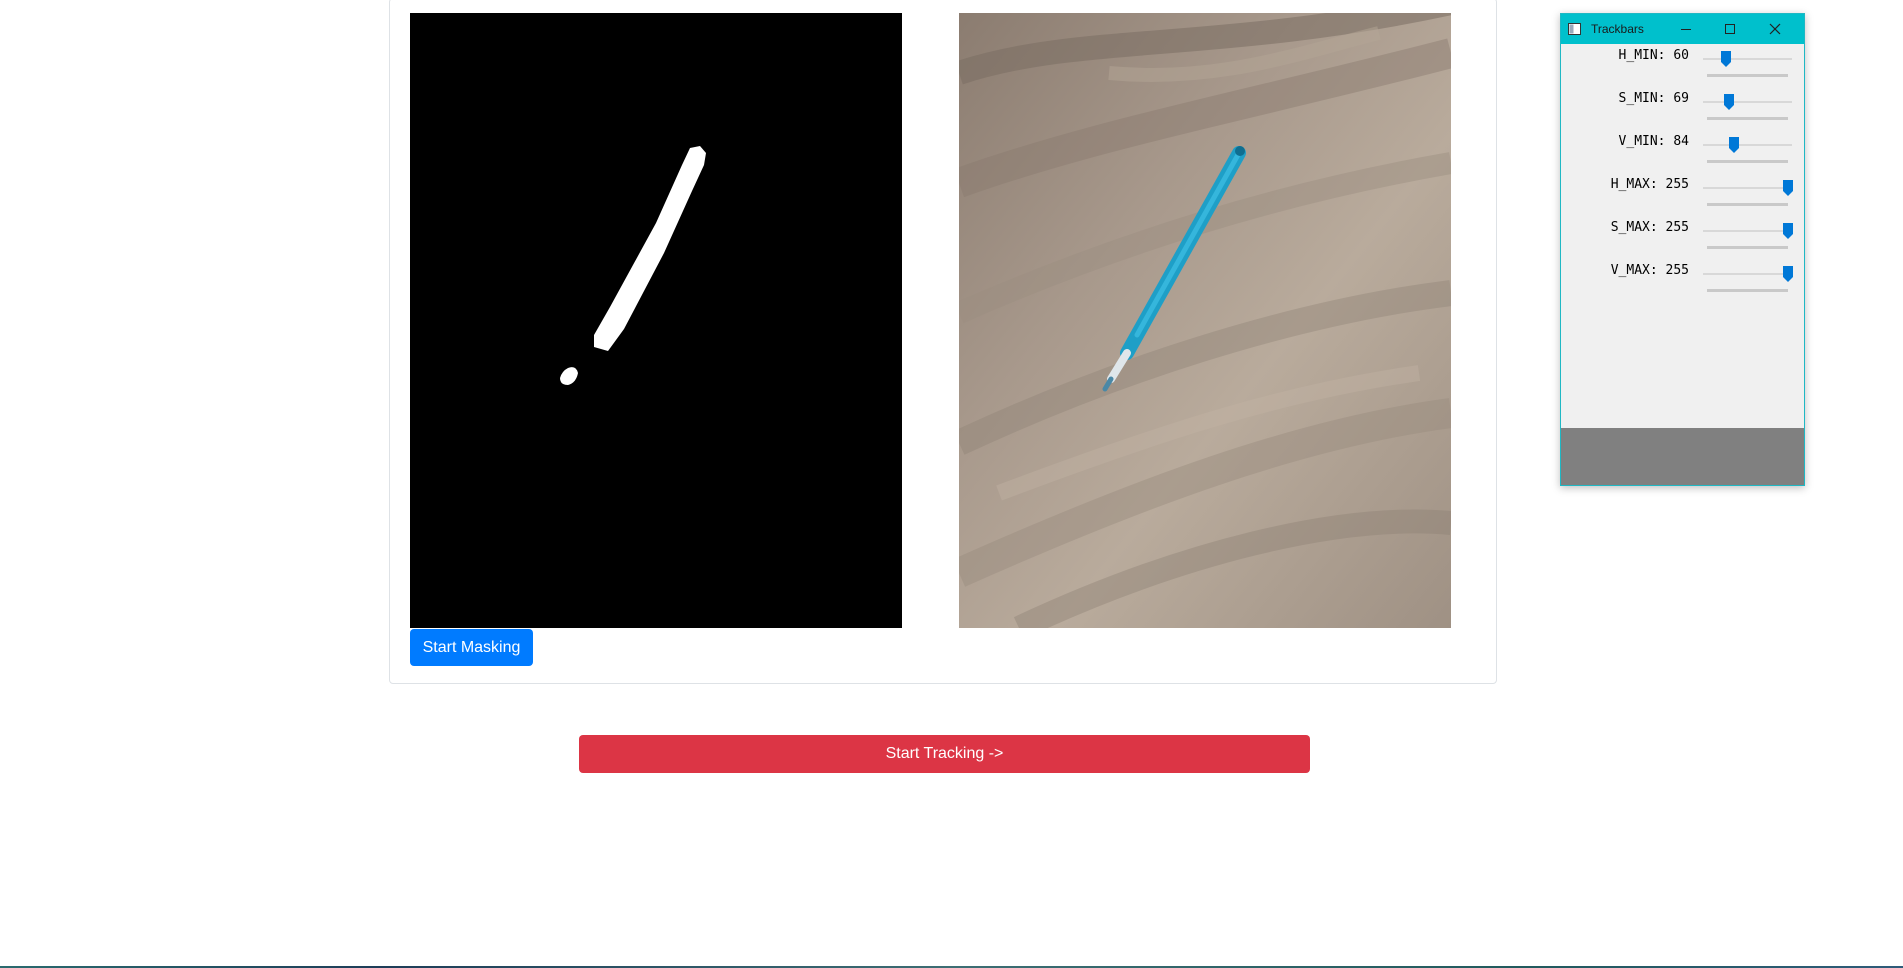  Describe the element at coordinates (1682, 280) in the screenshot. I see `trackbar-row-v-max: V_MAX: 255` at that location.